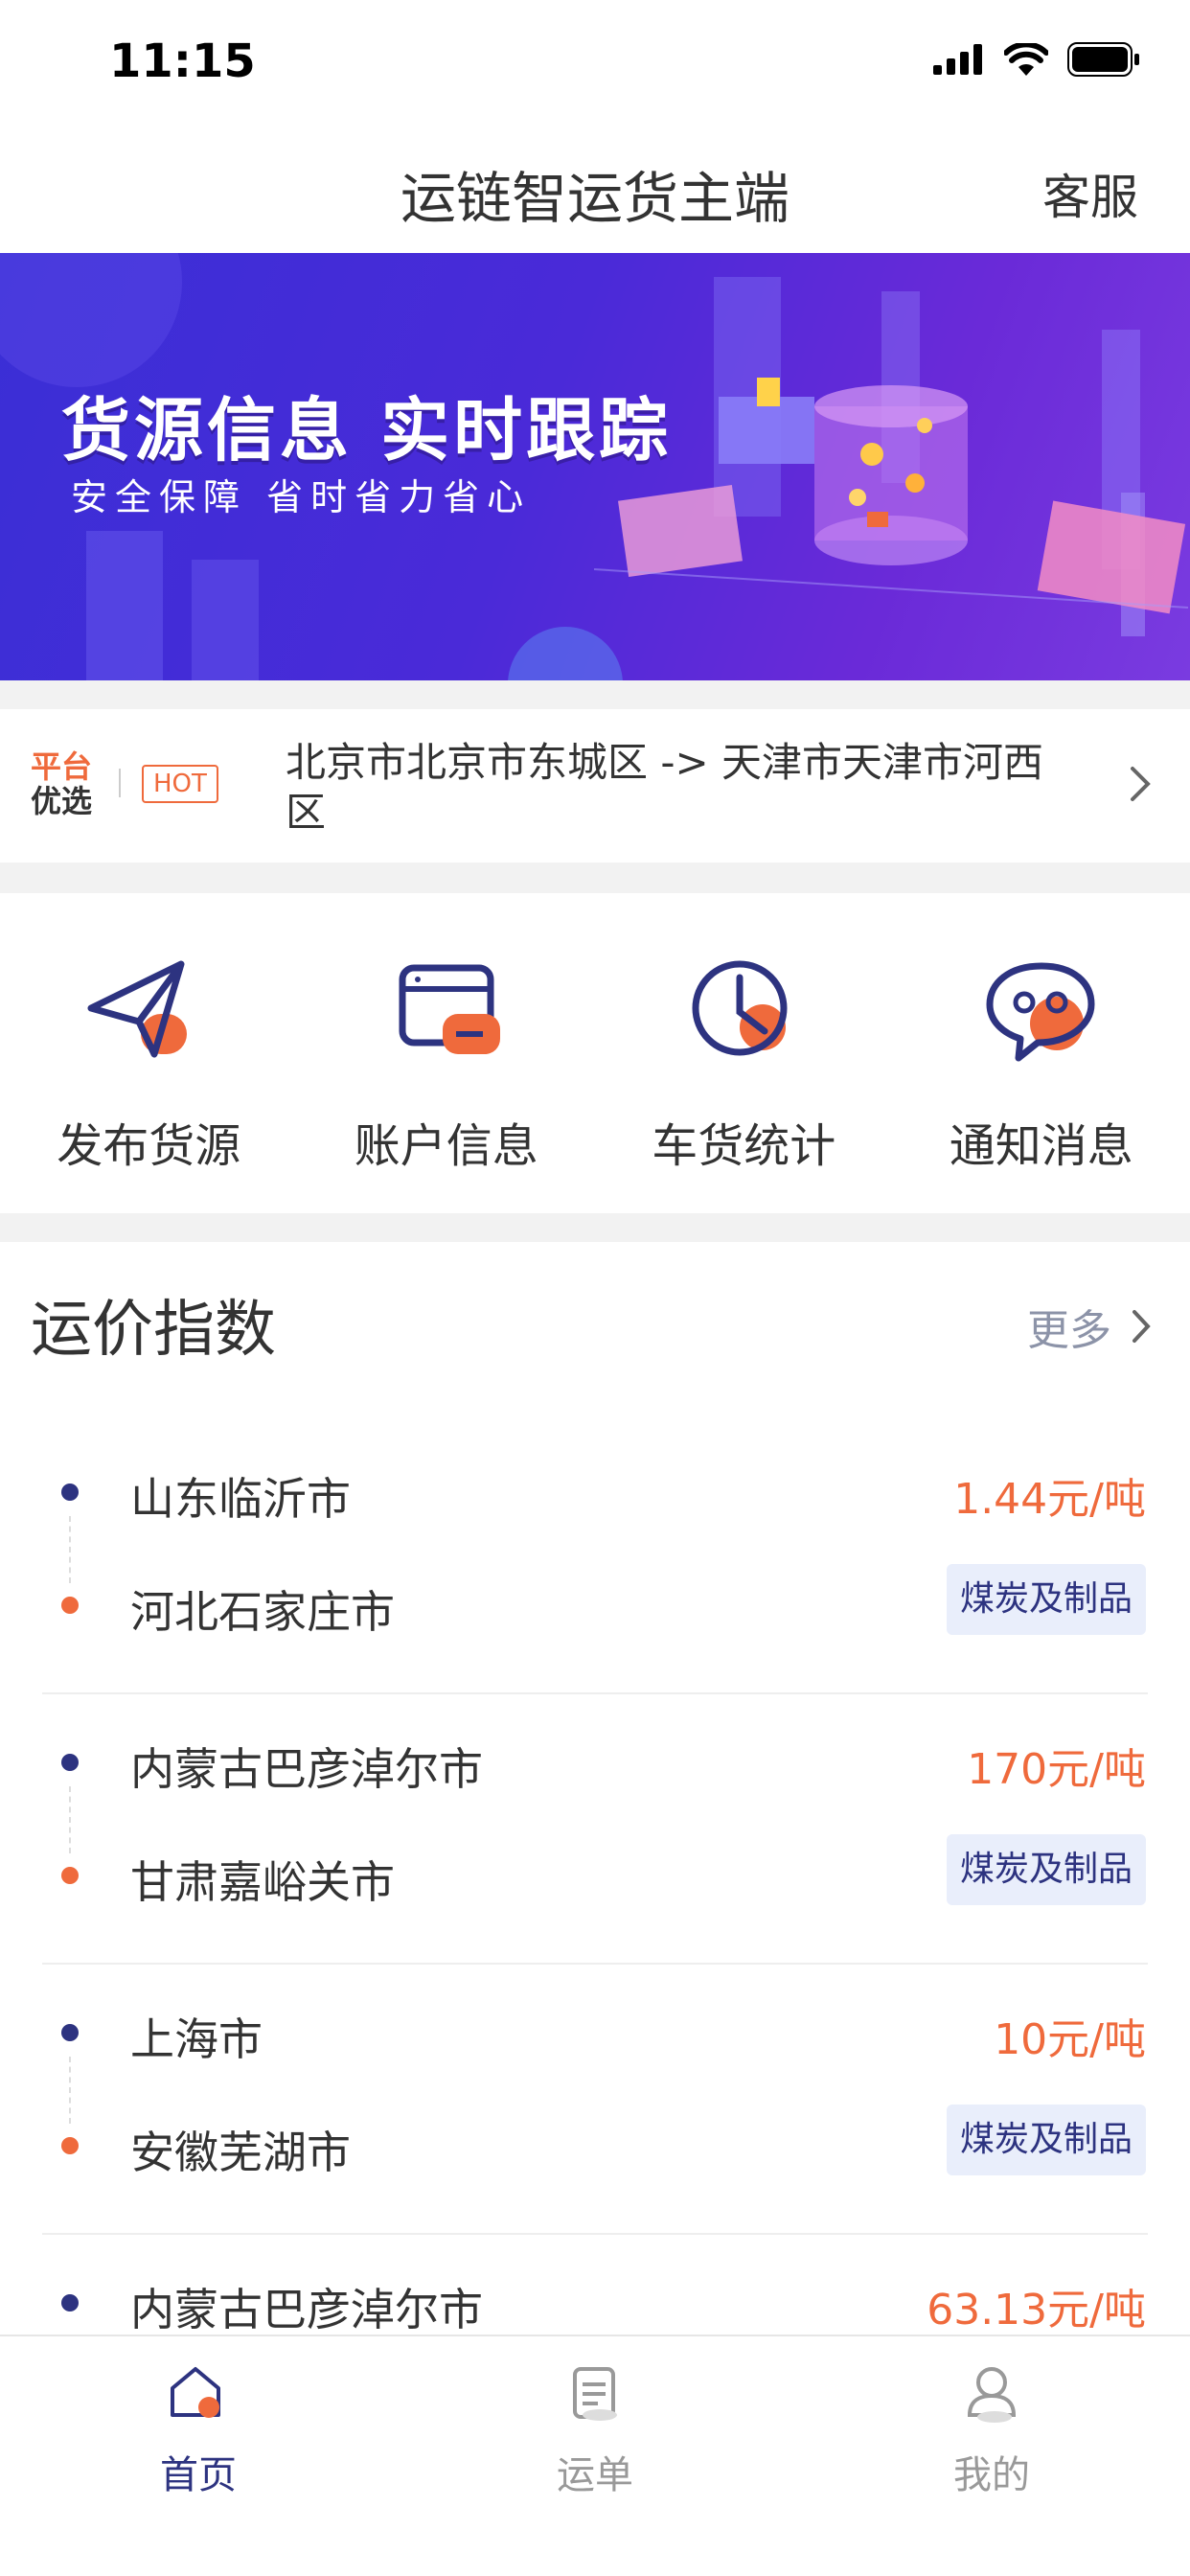  What do you see at coordinates (991, 2475) in the screenshot?
I see `tab-label: 我的` at bounding box center [991, 2475].